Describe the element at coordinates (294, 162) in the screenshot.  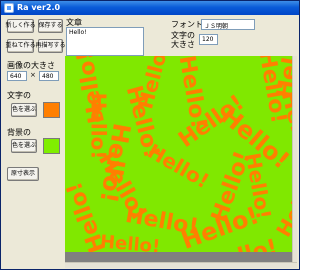
I see `vertical-scrollbar` at that location.